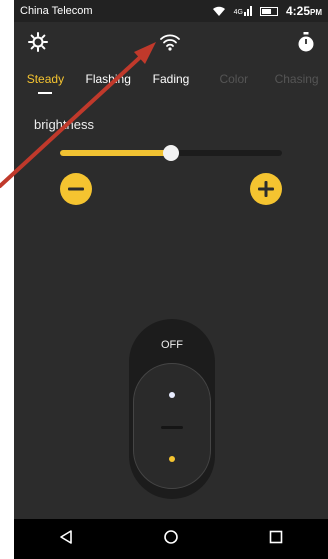 The height and width of the screenshot is (559, 328). I want to click on slider-fill, so click(115, 153).